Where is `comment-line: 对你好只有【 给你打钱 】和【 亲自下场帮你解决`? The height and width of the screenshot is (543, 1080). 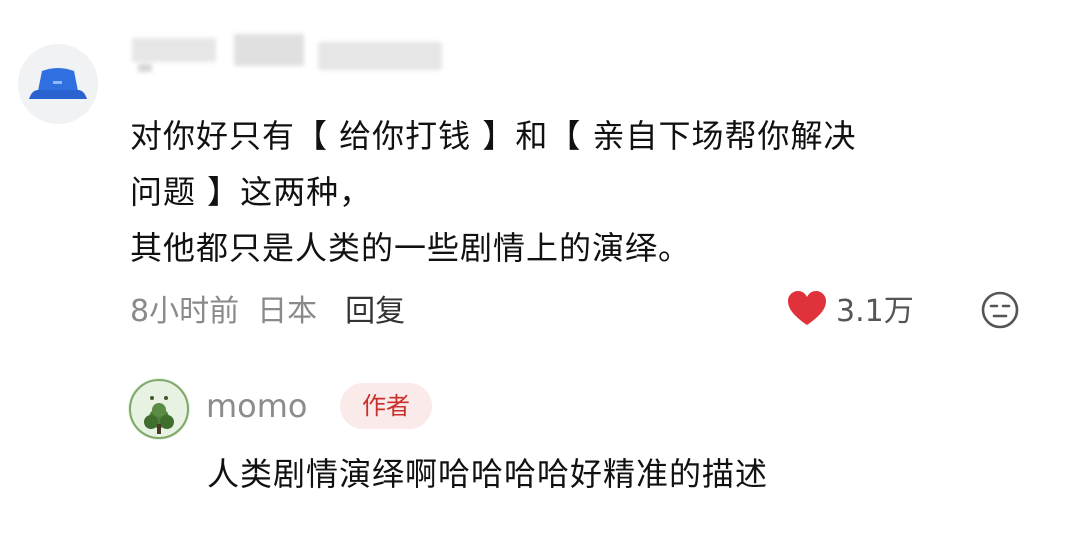
comment-line: 对你好只有【 给你打钱 】和【 亲自下场帮你解决 is located at coordinates (493, 136).